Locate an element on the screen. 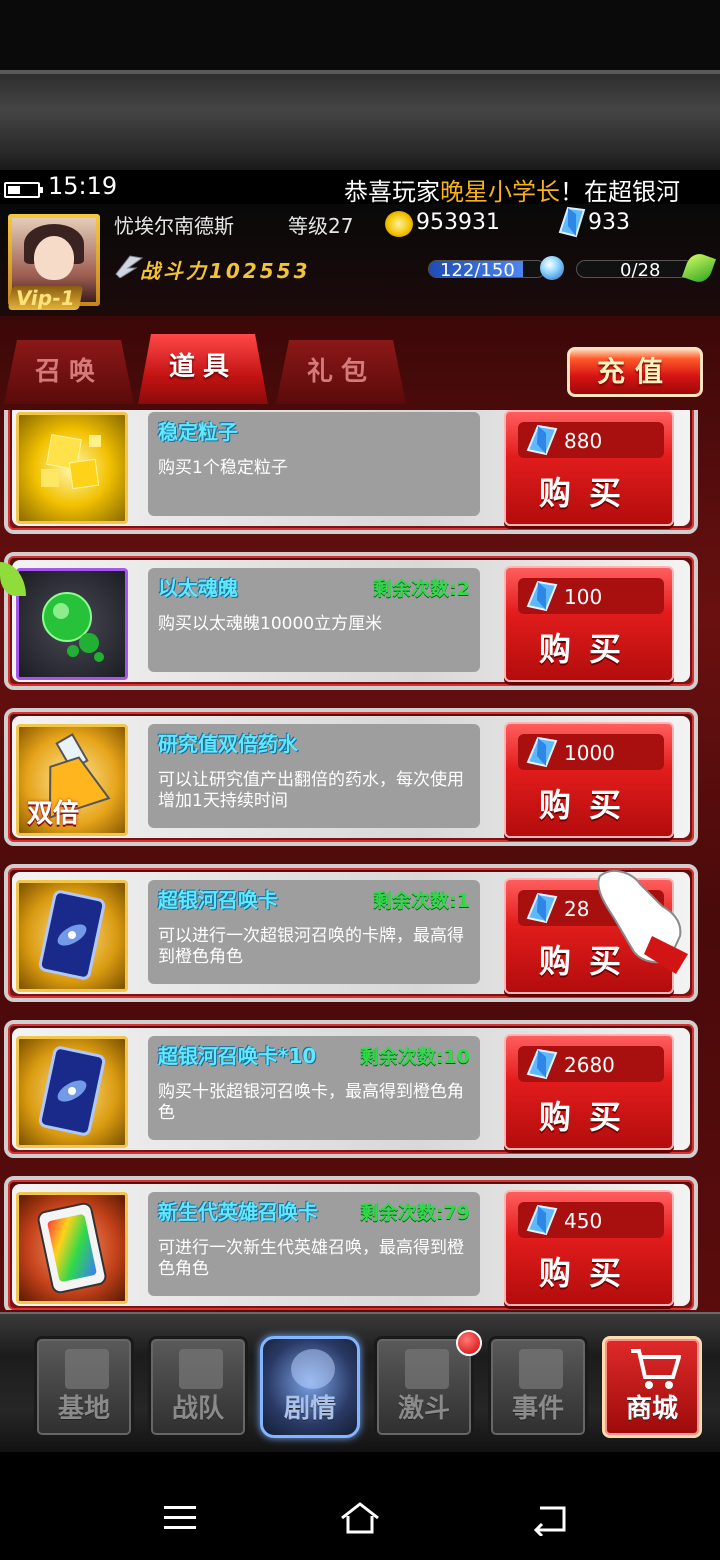 This screenshot has height=1560, width=720. item-description: 可进行一次新生代英雄召唤，最高得到橙色角色 is located at coordinates (311, 1258).